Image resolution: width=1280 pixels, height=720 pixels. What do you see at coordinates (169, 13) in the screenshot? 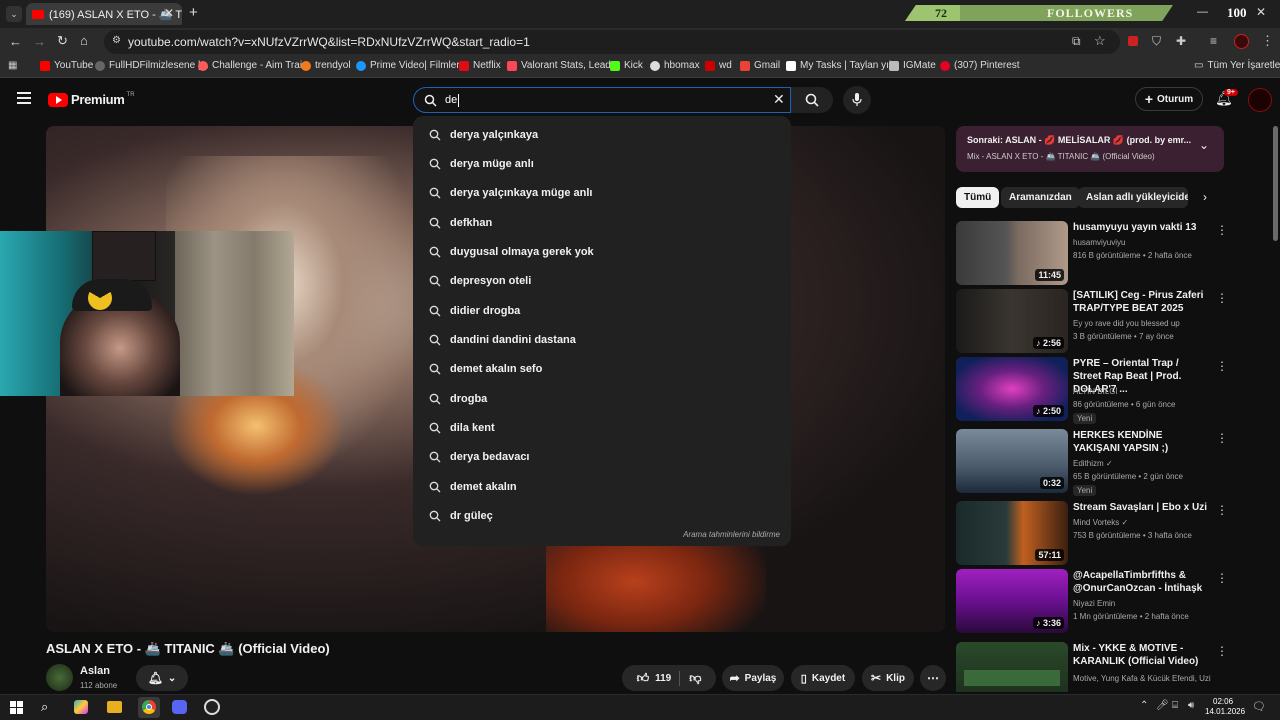
I see `close-tab-icon: ✕` at bounding box center [169, 13].